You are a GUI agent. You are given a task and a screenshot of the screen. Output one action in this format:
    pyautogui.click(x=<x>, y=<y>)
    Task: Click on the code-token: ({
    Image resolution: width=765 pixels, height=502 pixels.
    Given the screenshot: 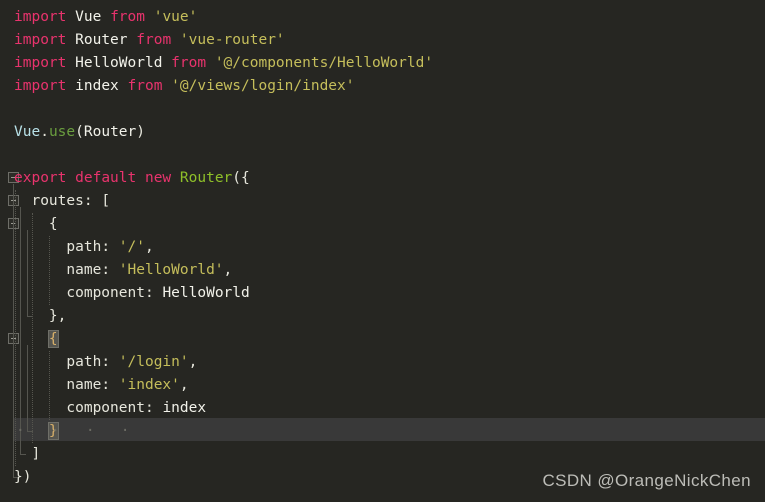 What is the action you would take?
    pyautogui.click(x=241, y=178)
    